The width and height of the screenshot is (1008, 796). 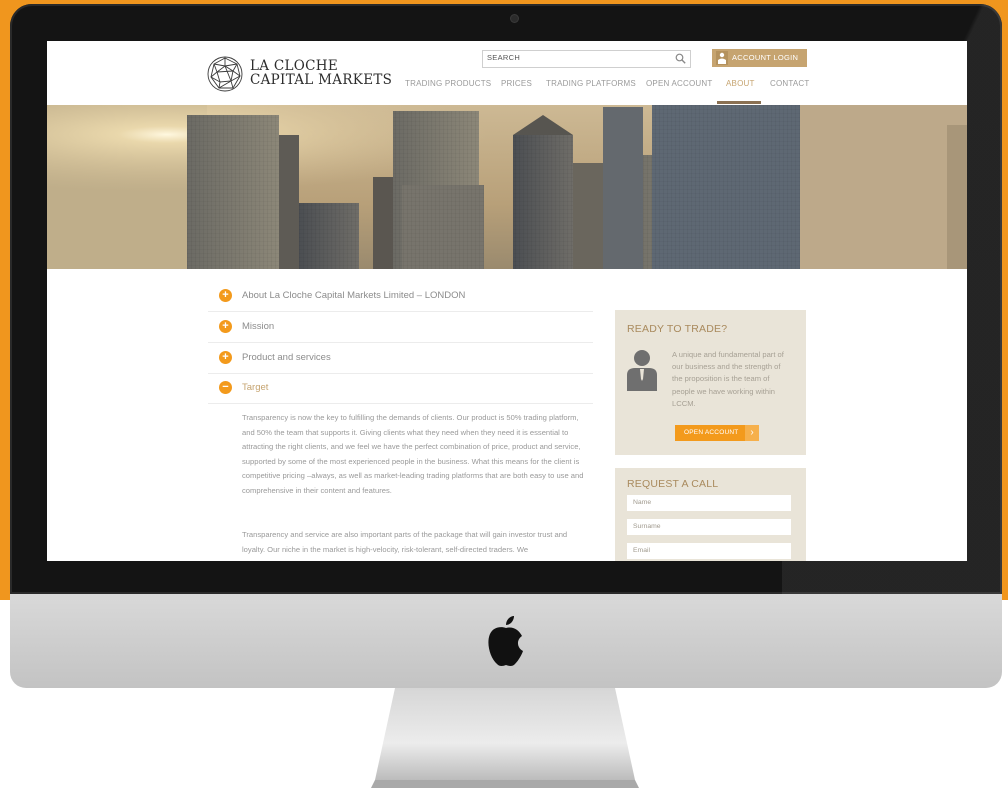 I want to click on search-icon, so click(x=680, y=58).